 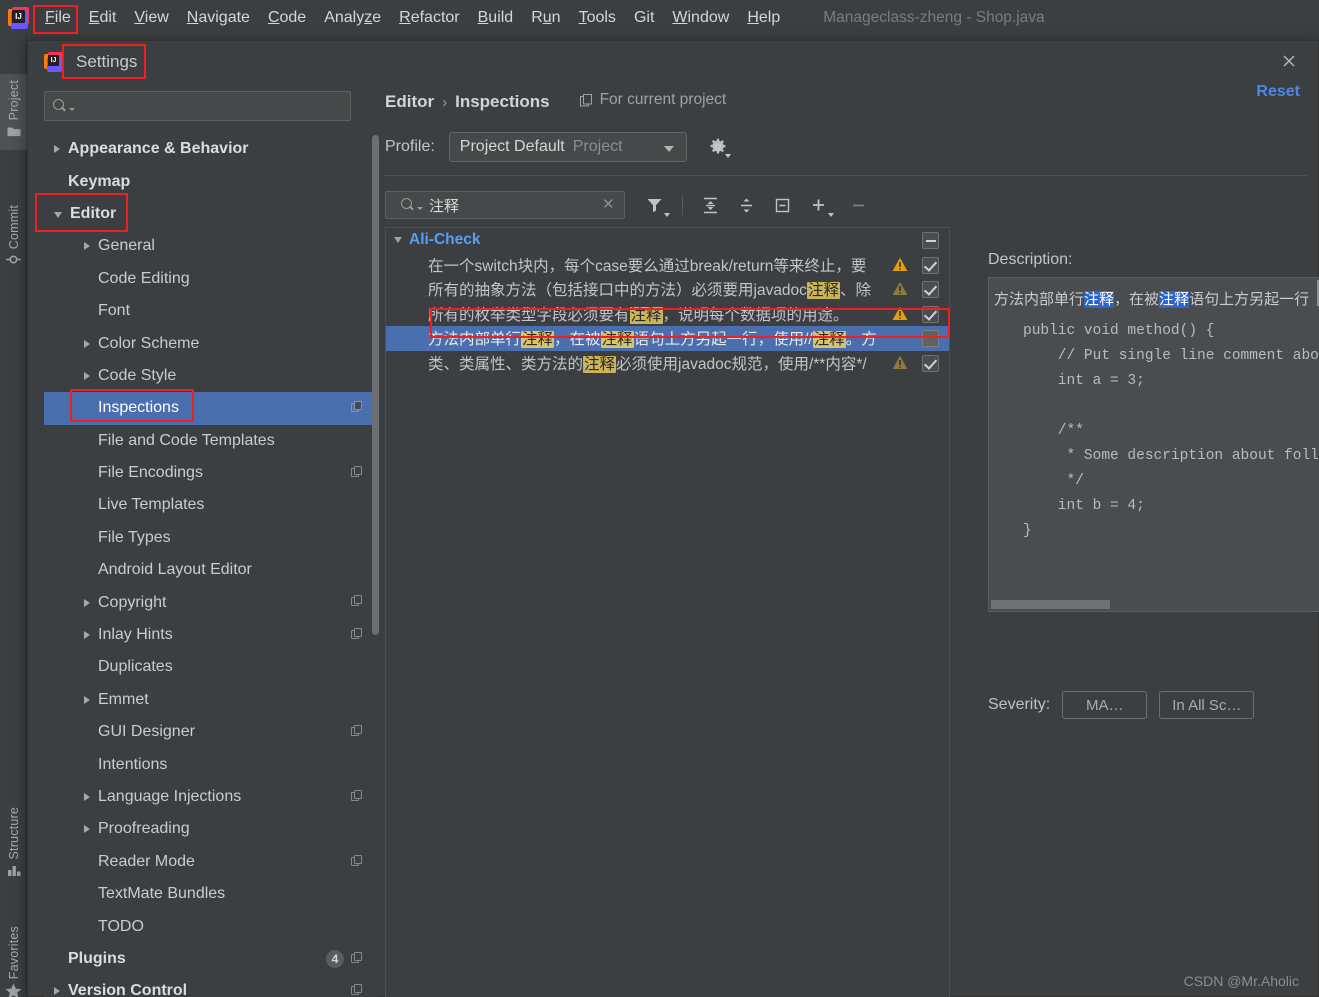 I want to click on warning-icon, so click(x=900, y=288).